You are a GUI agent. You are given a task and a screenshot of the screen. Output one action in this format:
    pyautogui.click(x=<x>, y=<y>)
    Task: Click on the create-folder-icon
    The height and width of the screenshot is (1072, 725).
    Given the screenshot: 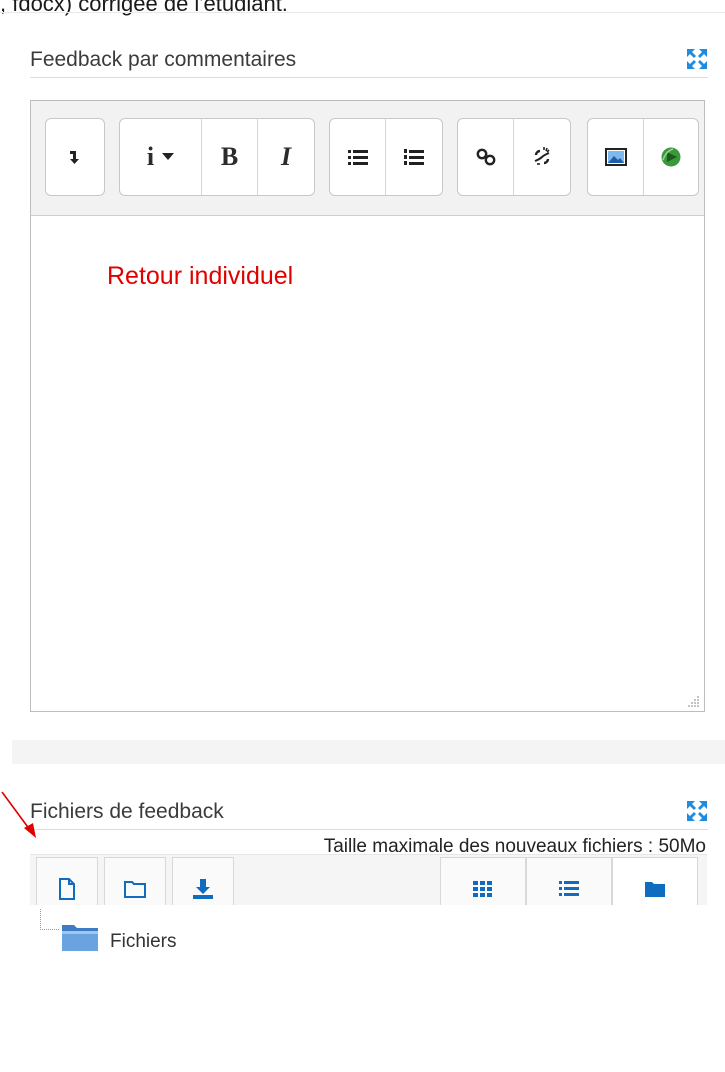 What is the action you would take?
    pyautogui.click(x=135, y=889)
    